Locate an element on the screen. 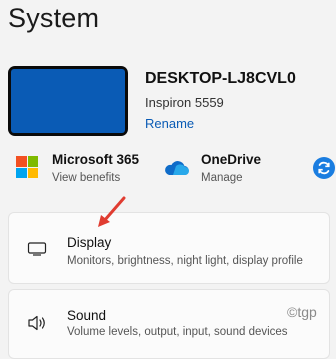 Image resolution: width=336 pixels, height=359 pixels. service-title: OneDrive is located at coordinates (231, 159).